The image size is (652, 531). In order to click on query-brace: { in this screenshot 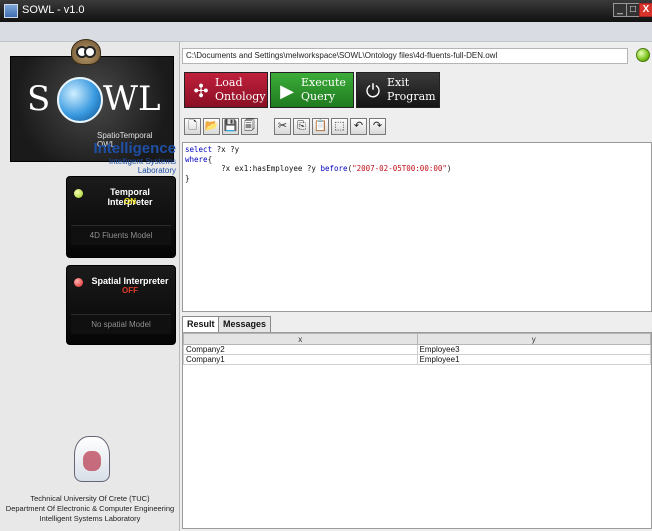, I will do `click(210, 159)`.